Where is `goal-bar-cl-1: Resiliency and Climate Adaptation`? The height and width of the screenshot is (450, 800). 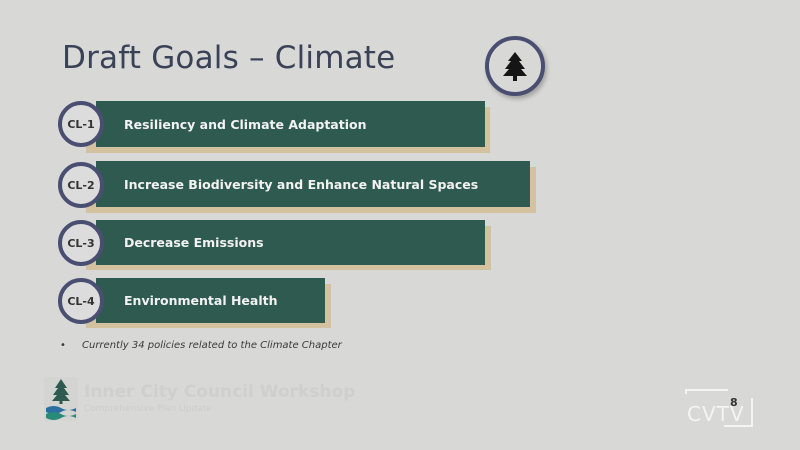 goal-bar-cl-1: Resiliency and Climate Adaptation is located at coordinates (290, 124).